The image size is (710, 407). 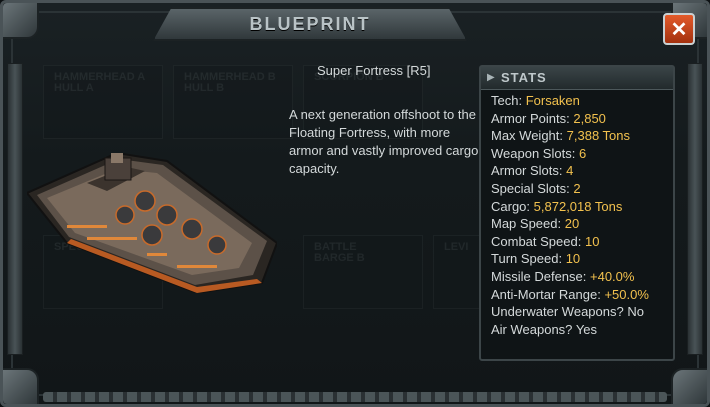 What do you see at coordinates (339, 252) in the screenshot?
I see `slot-label: BATTLE BARGE B` at bounding box center [339, 252].